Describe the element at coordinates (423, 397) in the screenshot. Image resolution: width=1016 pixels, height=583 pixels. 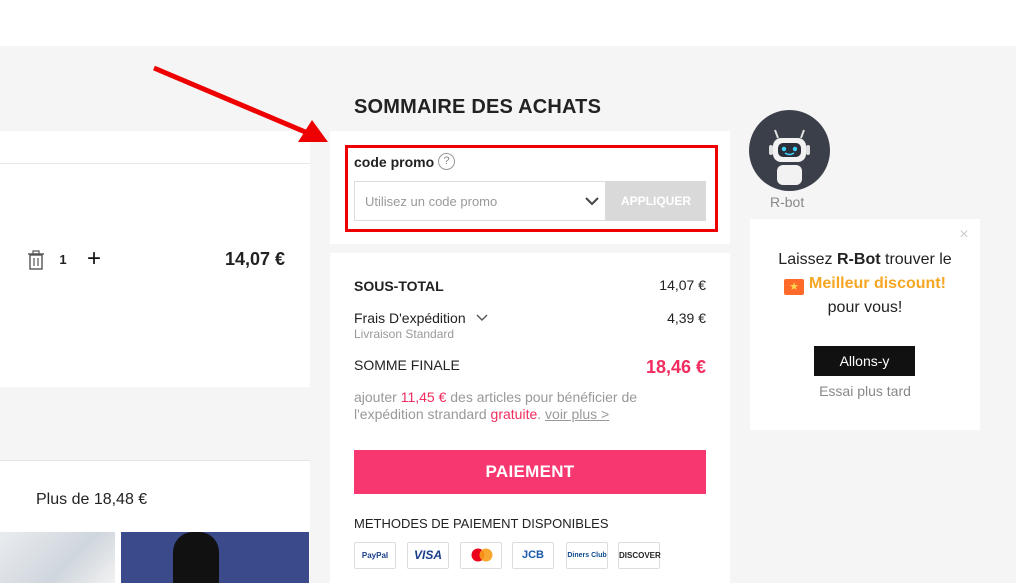
I see `note-amount: 11,45 €` at that location.